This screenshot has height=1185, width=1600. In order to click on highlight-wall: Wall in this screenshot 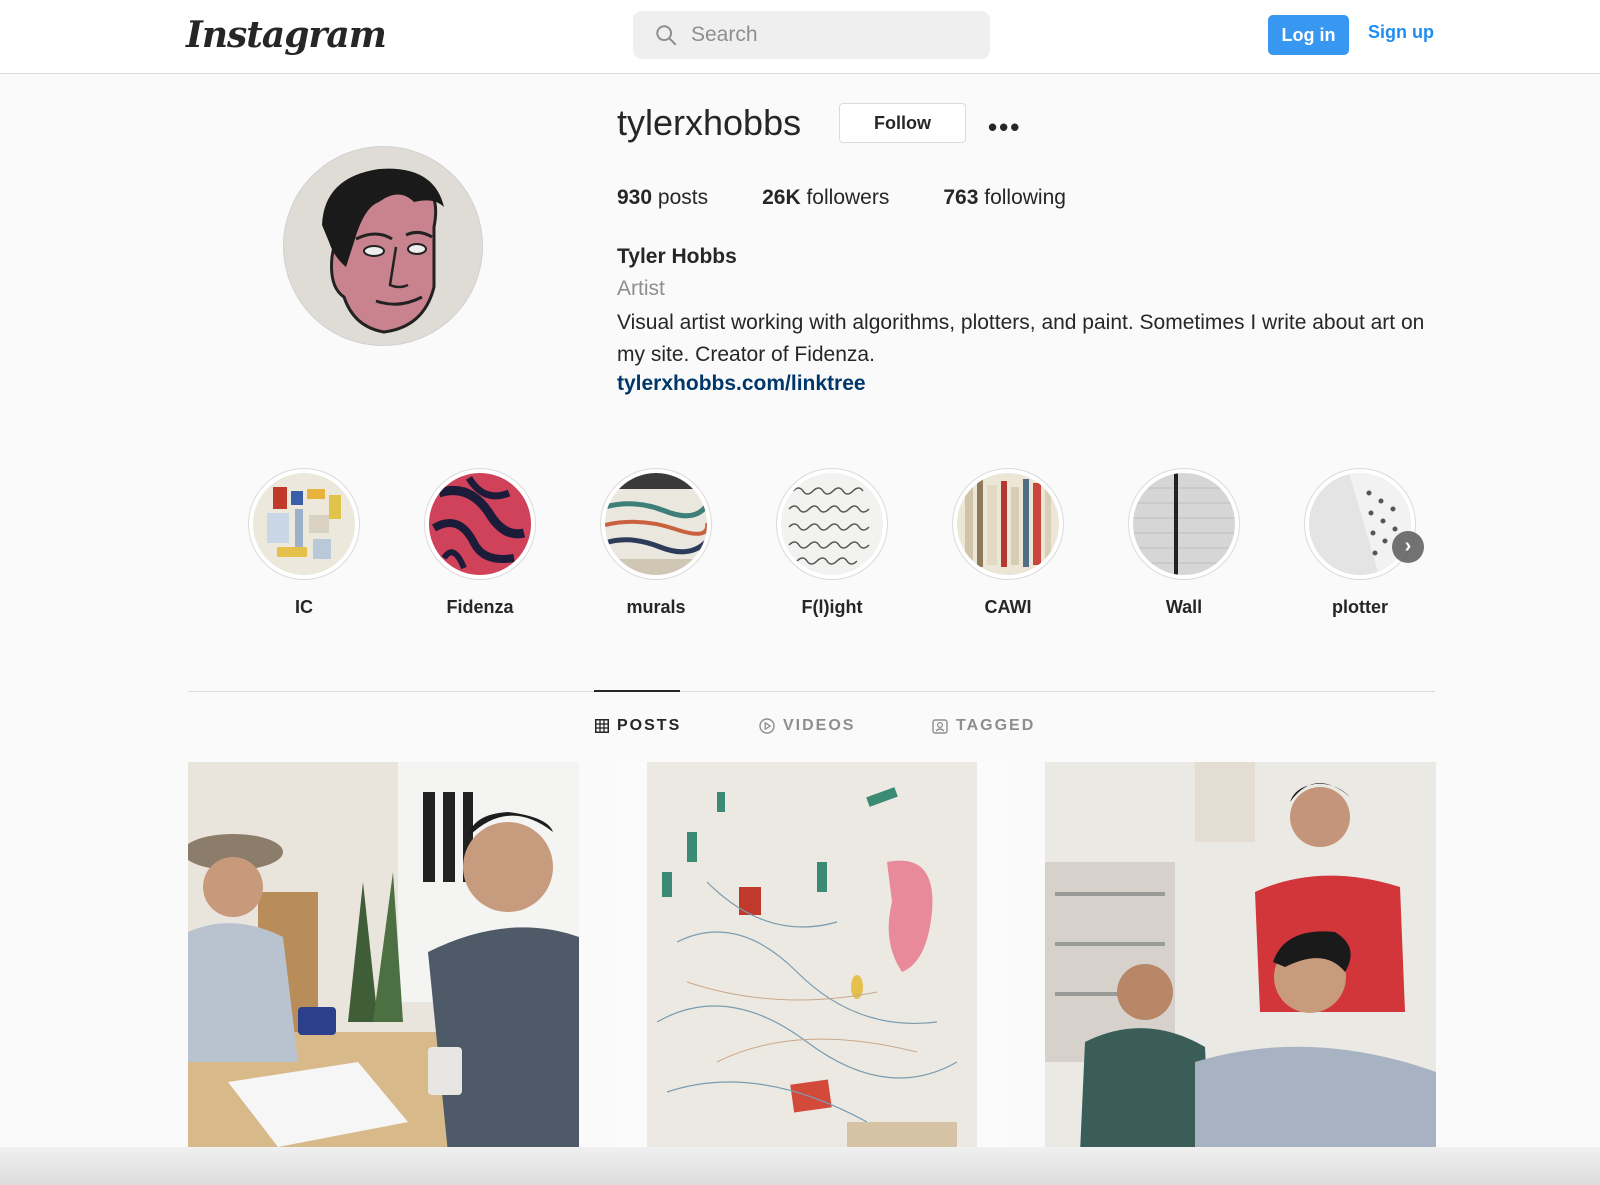, I will do `click(1186, 543)`.